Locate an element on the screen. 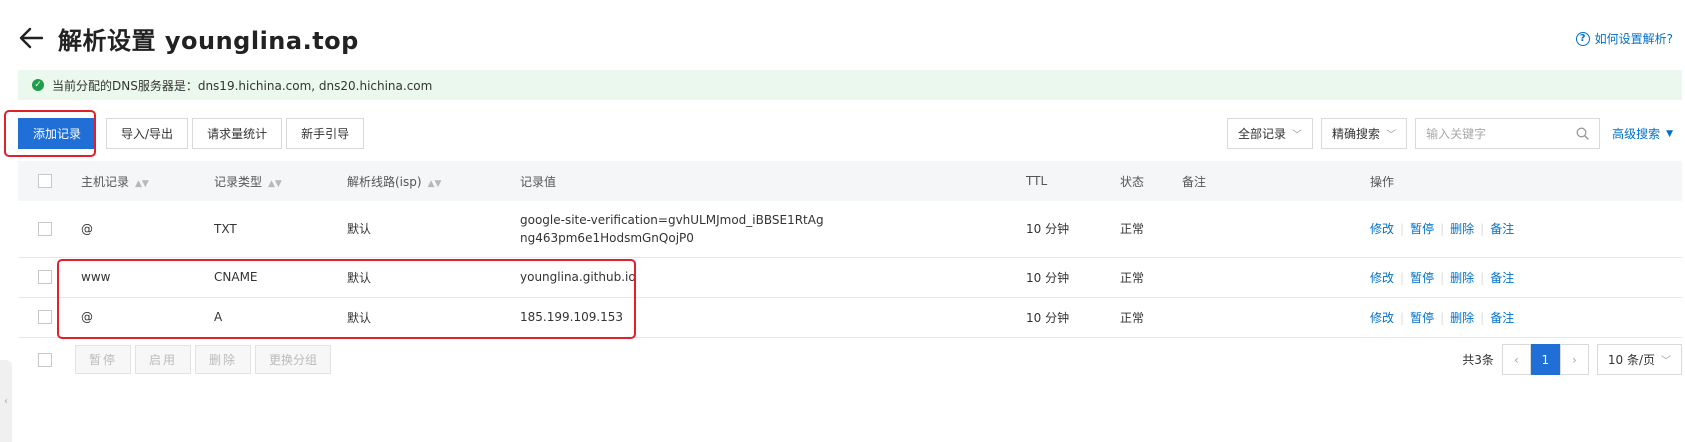 This screenshot has width=1685, height=442. highlight-box-records is located at coordinates (346, 299).